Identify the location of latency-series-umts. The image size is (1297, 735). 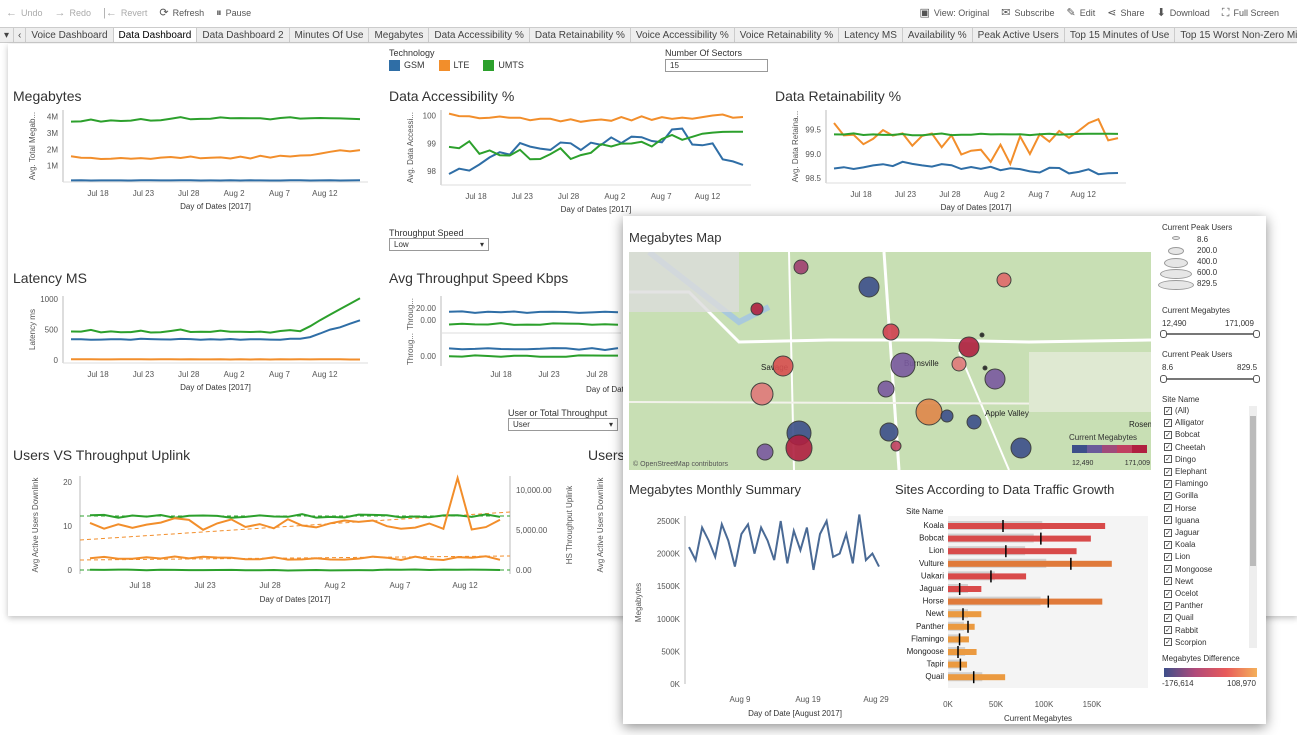
(215, 315).